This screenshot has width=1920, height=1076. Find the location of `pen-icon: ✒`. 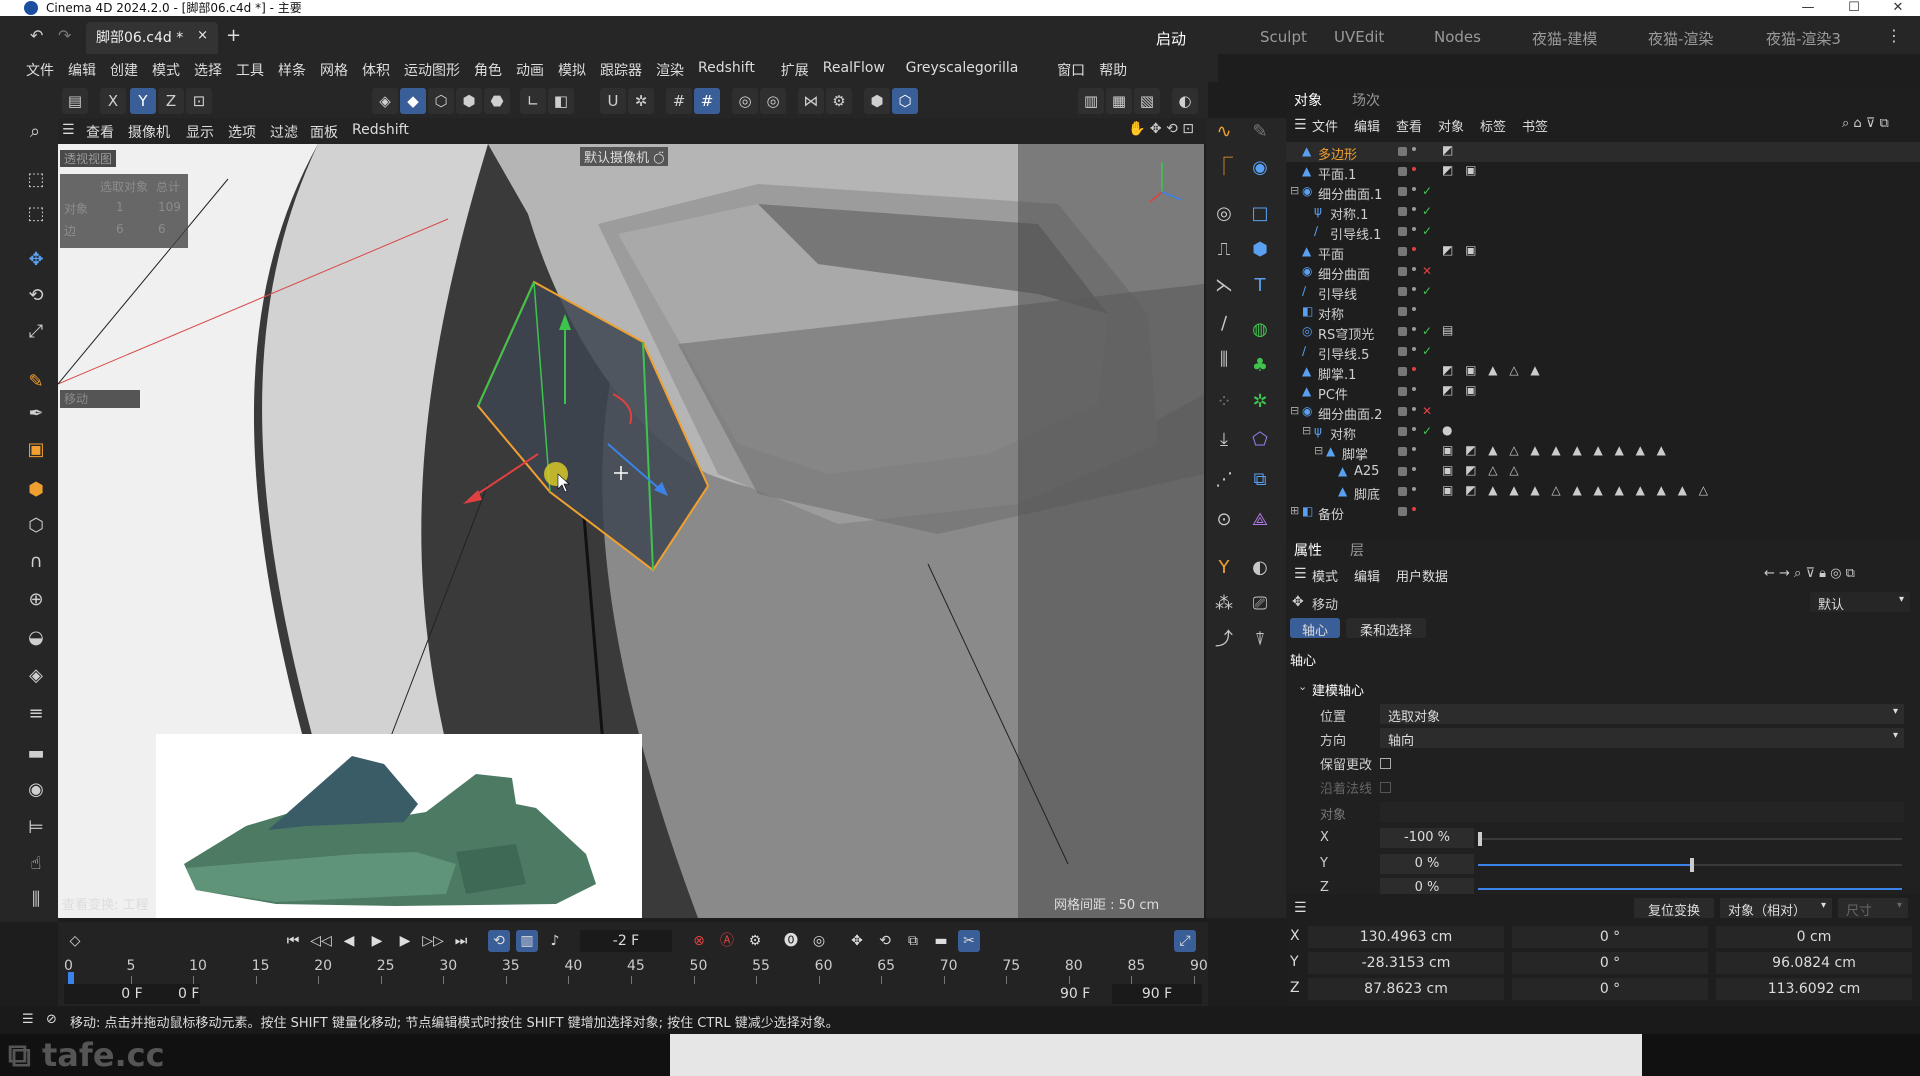

pen-icon: ✒ is located at coordinates (36, 414).